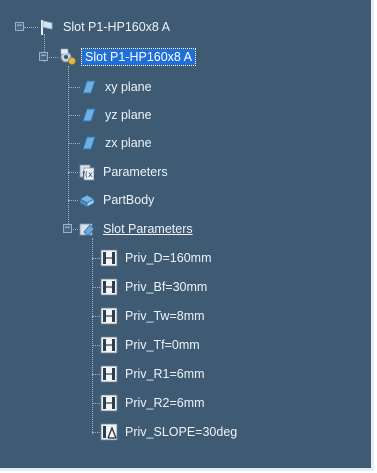 Image resolution: width=377 pixels, height=473 pixels. What do you see at coordinates (43, 56) in the screenshot?
I see `collapse-toggle-part: −` at bounding box center [43, 56].